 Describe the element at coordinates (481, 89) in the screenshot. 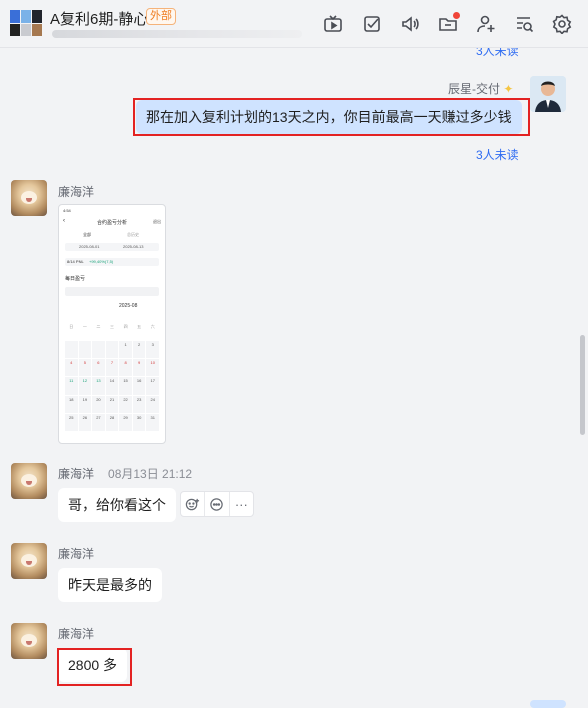

I see `sender-name: 辰星-交付 ✦` at that location.